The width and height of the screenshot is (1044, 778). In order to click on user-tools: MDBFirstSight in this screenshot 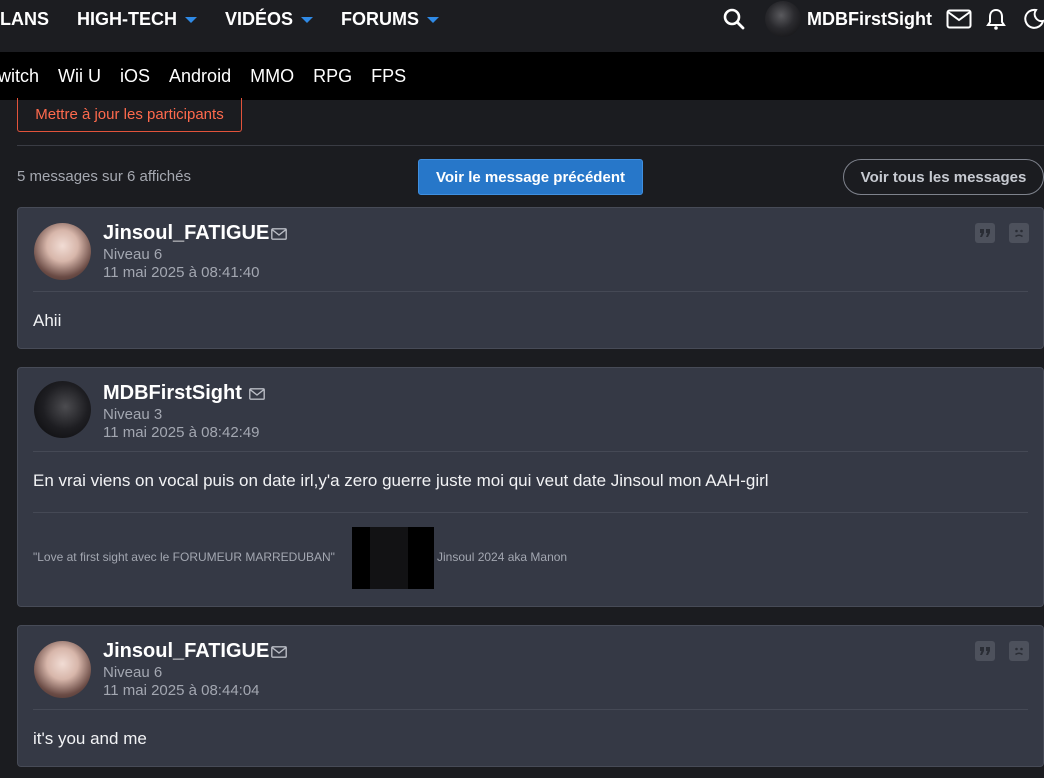, I will do `click(883, 19)`.